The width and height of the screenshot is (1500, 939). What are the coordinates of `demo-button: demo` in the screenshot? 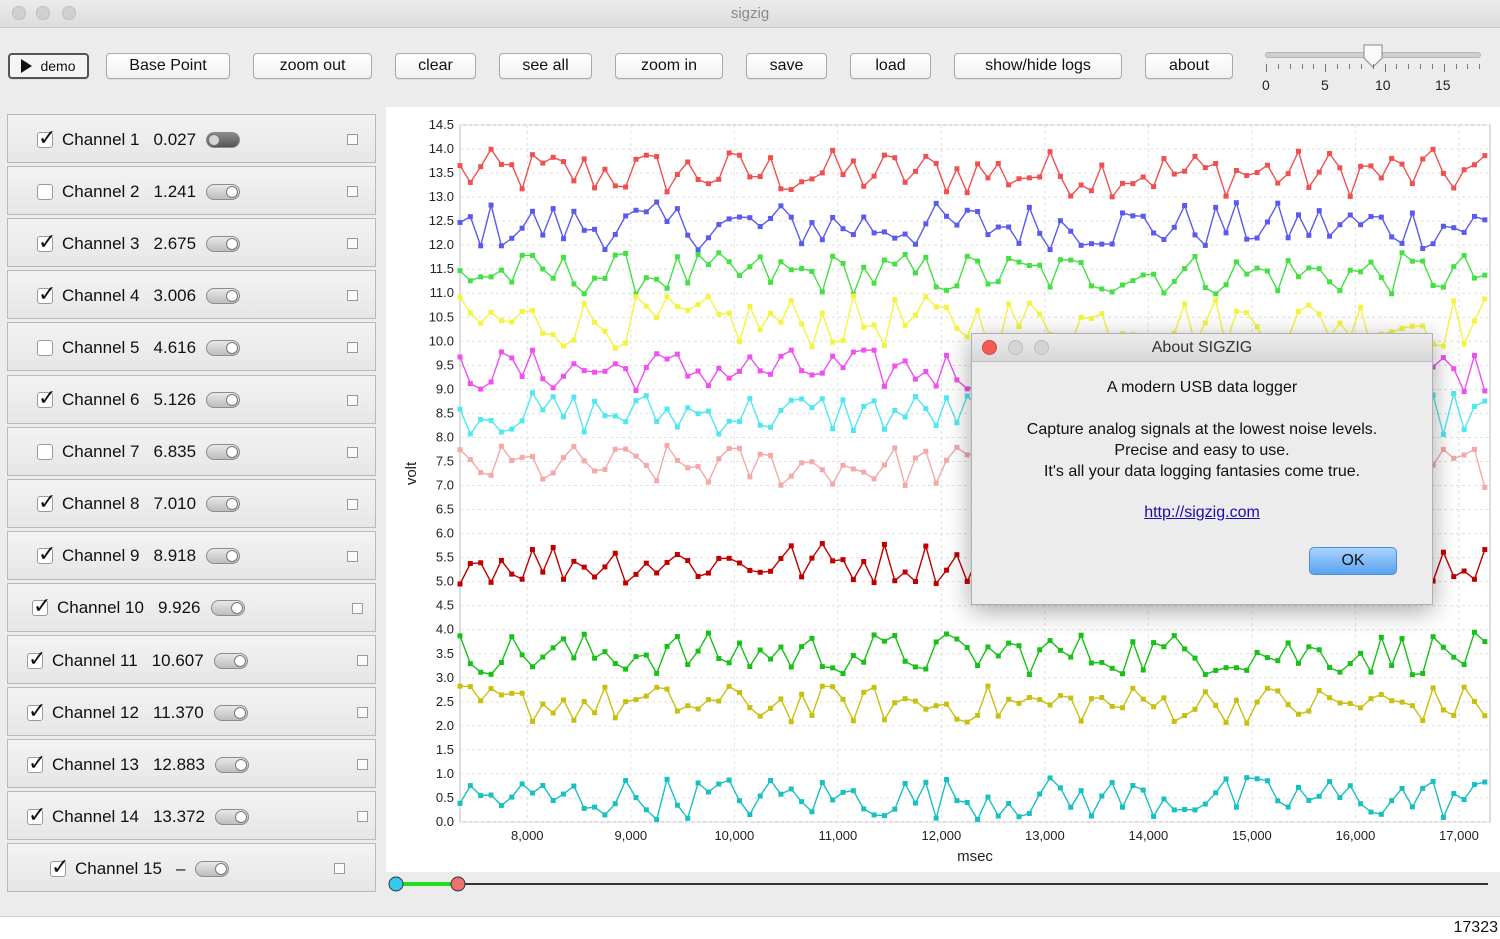 It's located at (48, 66).